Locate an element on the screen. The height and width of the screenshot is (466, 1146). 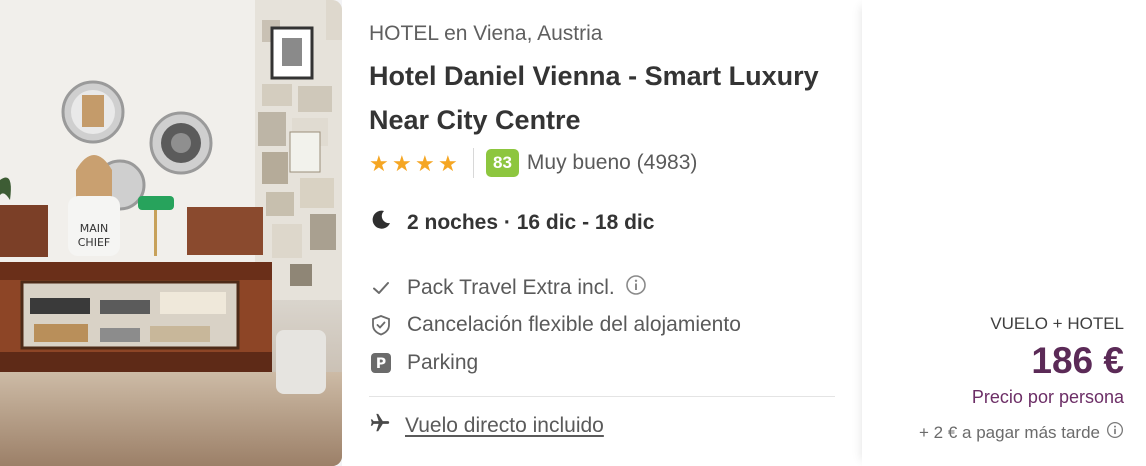
score-badge: 83 is located at coordinates (502, 163).